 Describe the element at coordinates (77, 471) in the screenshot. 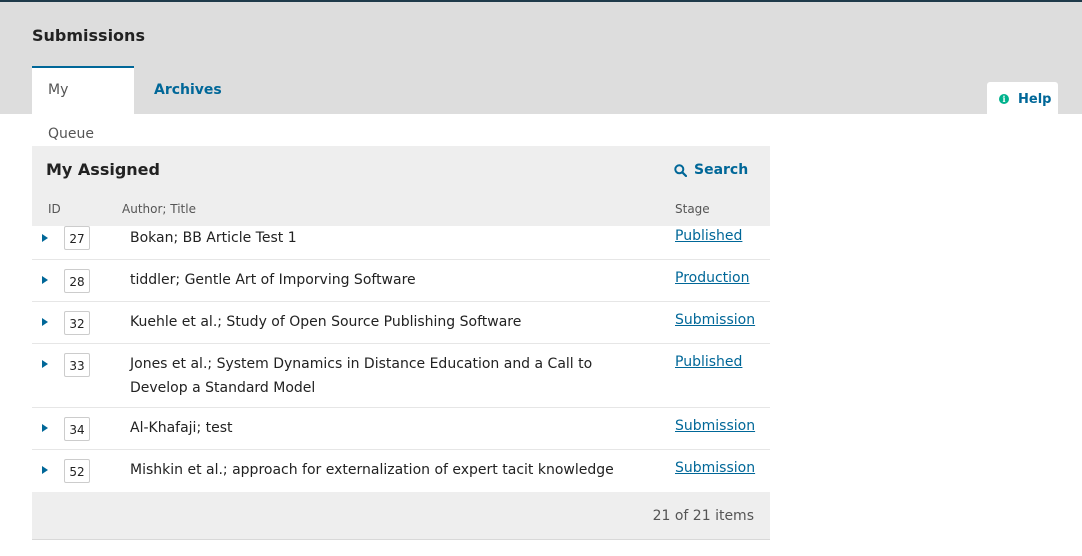

I see `submission-id: 52` at that location.